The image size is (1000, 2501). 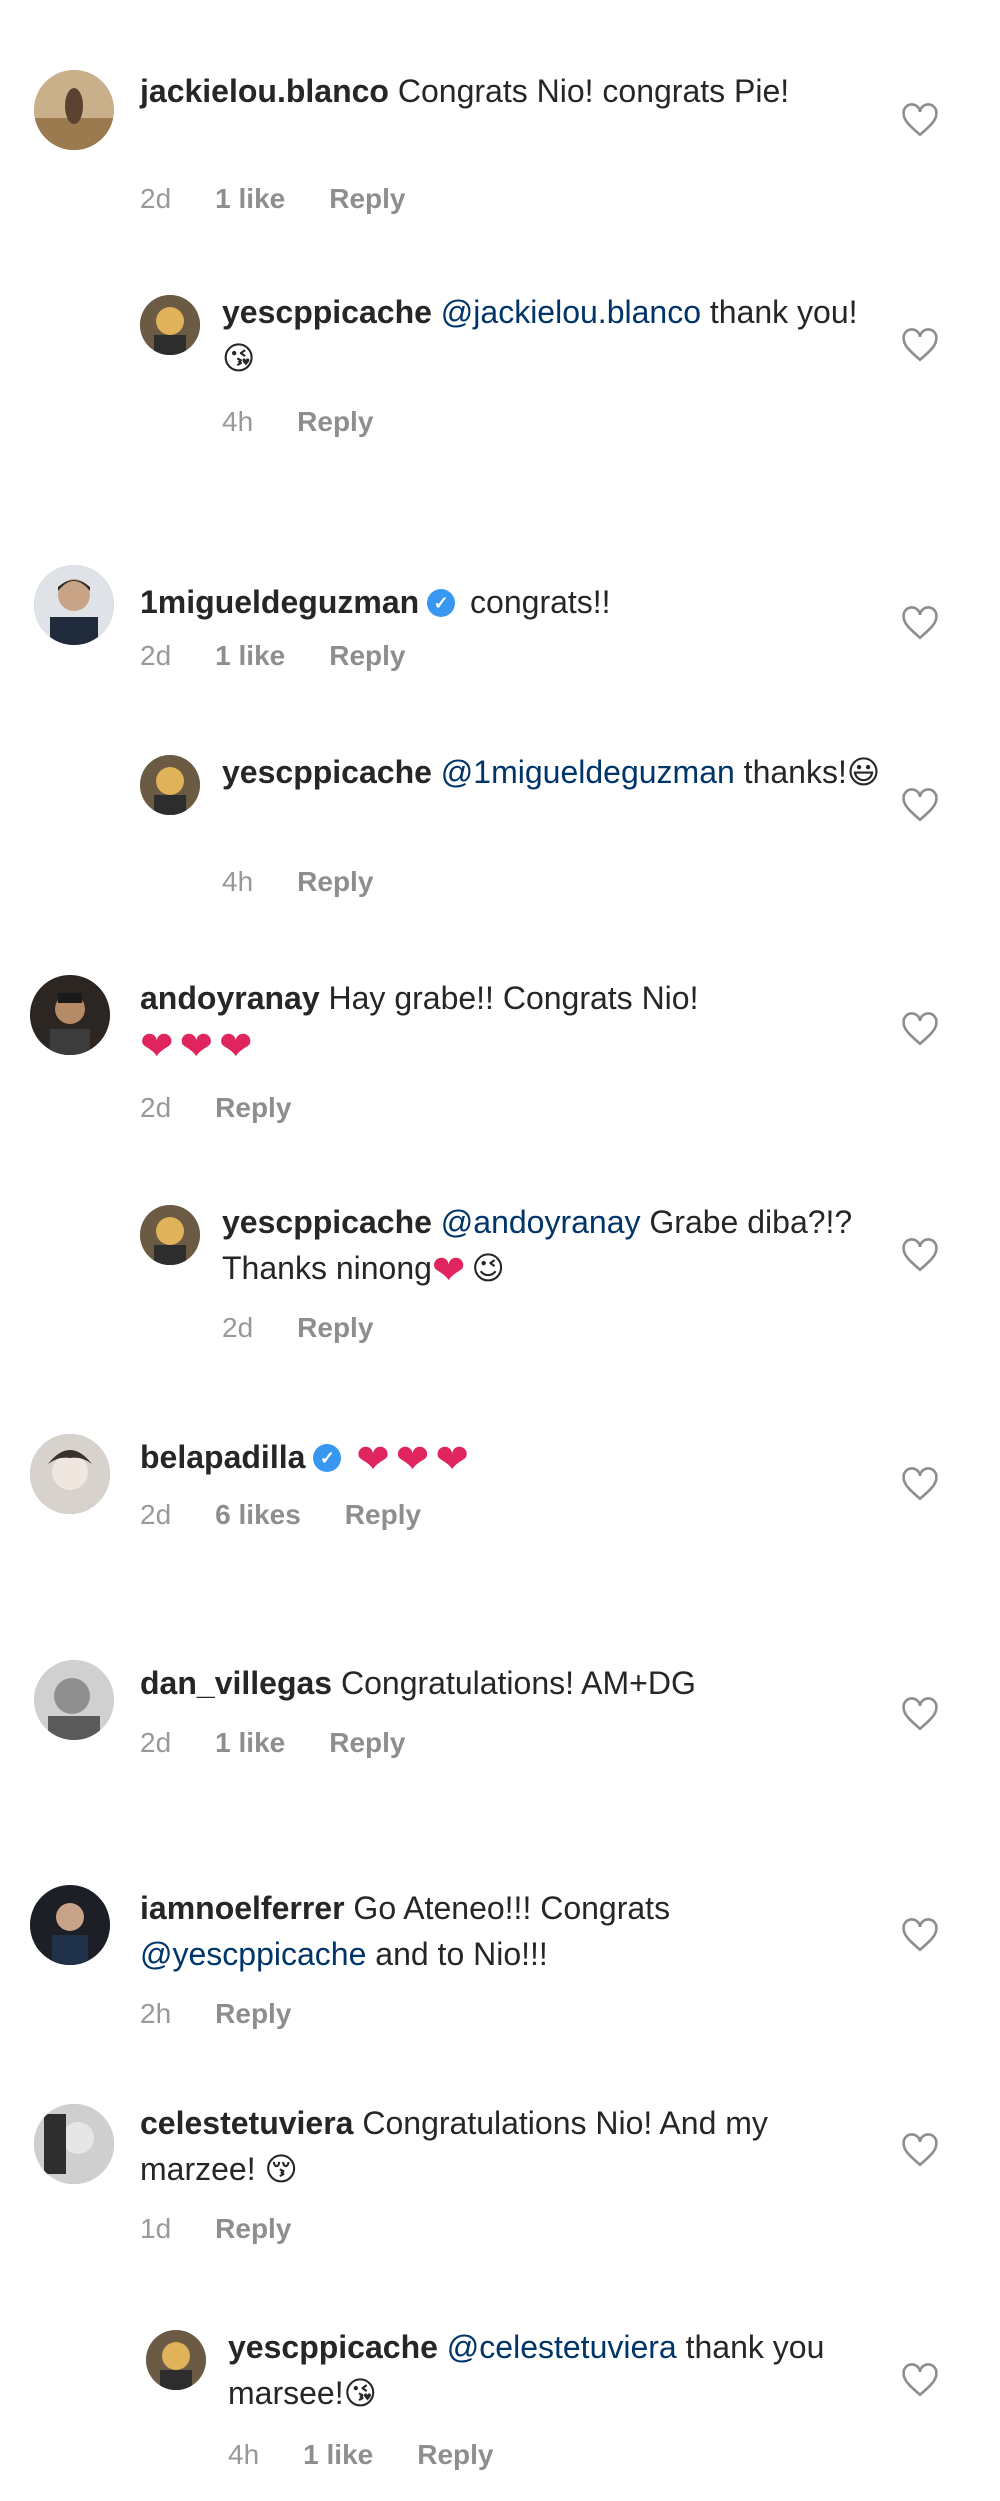 I want to click on comment-meta: 1d Reply, so click(x=237, y=2229).